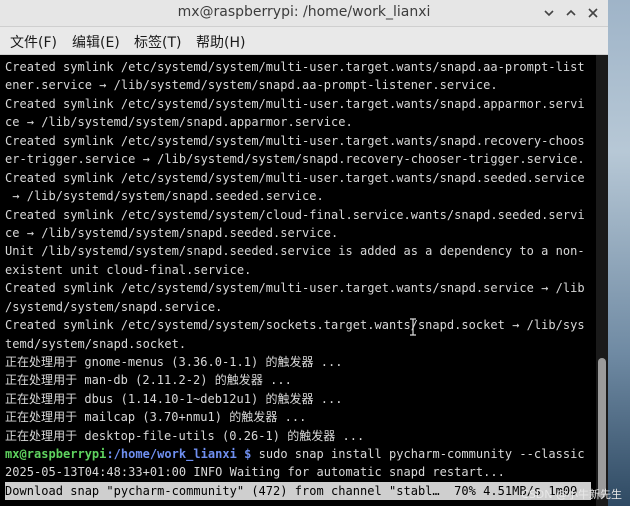 The height and width of the screenshot is (506, 630). I want to click on window-title: mx@raspberrypi: /home/work_lianxi, so click(304, 12).